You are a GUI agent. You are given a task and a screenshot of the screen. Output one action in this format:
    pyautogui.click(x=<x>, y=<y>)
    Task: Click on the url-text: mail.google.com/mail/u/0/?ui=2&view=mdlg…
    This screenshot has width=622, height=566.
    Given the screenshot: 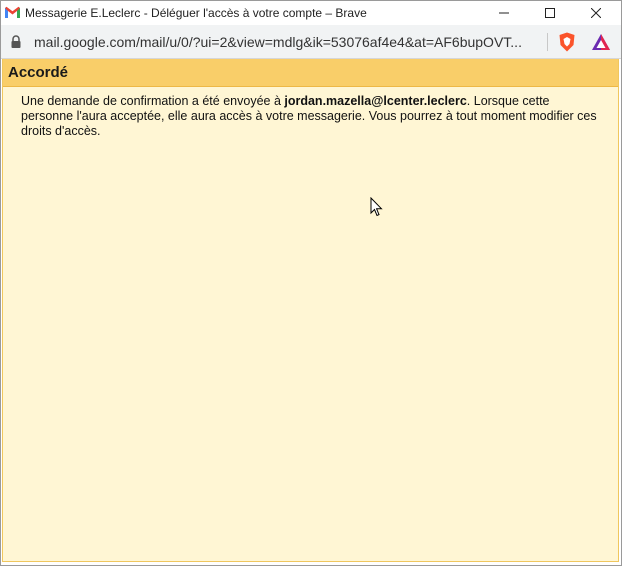 What is the action you would take?
    pyautogui.click(x=284, y=42)
    